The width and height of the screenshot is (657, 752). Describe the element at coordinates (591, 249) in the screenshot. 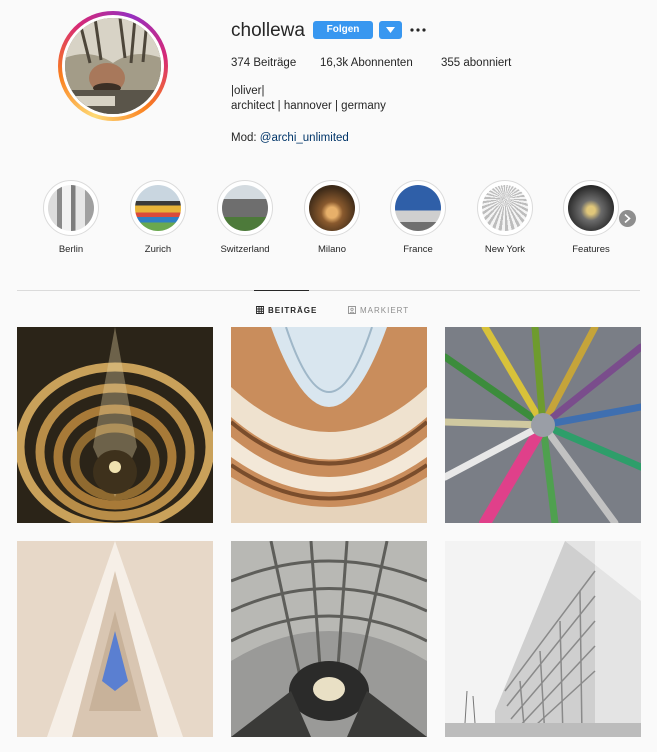

I see `highlight-label: Features` at that location.